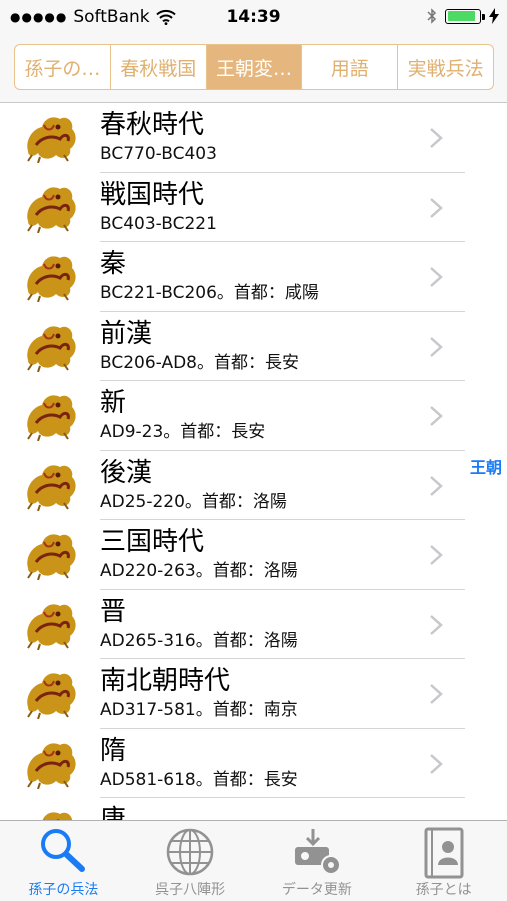 The width and height of the screenshot is (507, 901). Describe the element at coordinates (159, 67) in the screenshot. I see `segment-1: 春秋戦国` at that location.